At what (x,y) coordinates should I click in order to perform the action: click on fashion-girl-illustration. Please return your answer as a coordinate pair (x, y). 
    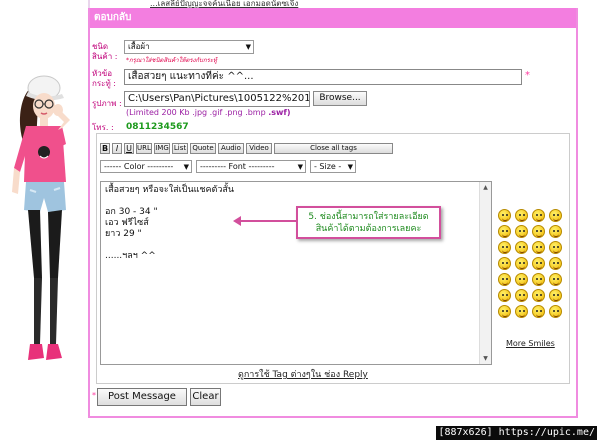
    Looking at the image, I should click on (41, 217).